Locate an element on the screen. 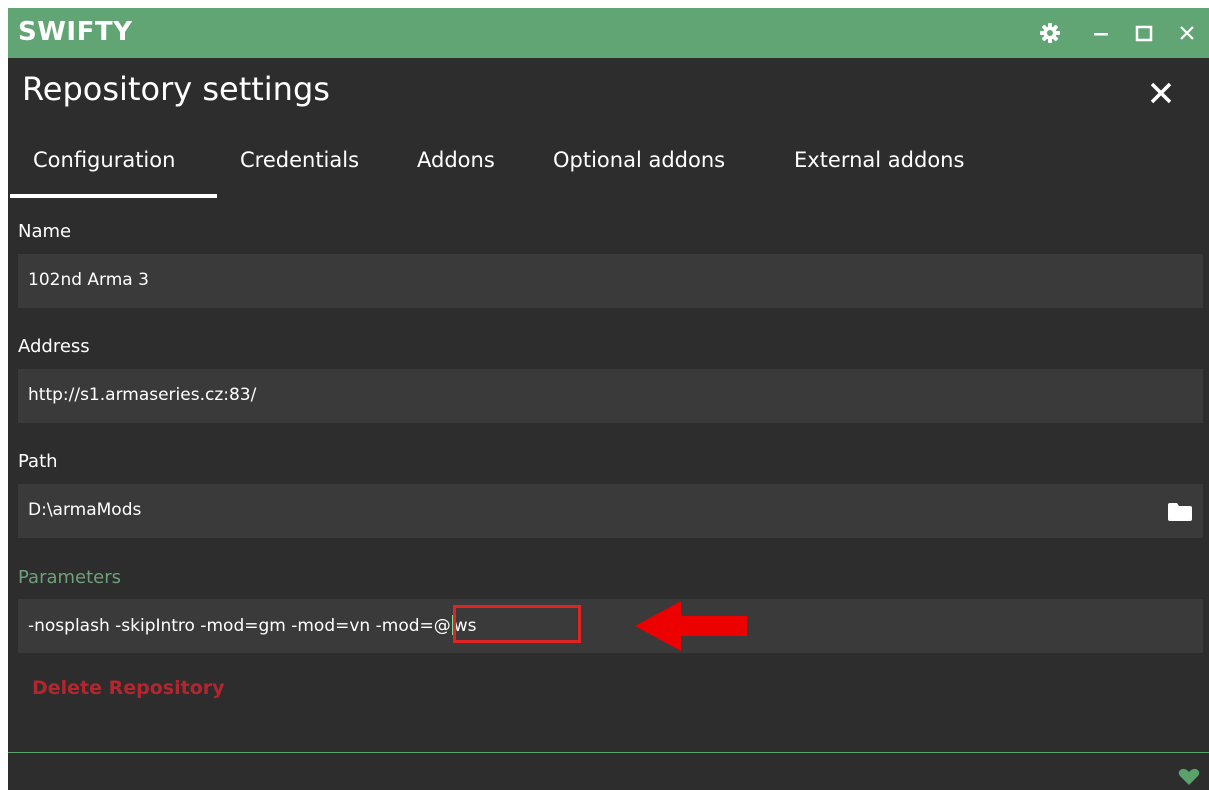 Image resolution: width=1209 pixels, height=790 pixels. path-field: D:\armaMods is located at coordinates (610, 511).